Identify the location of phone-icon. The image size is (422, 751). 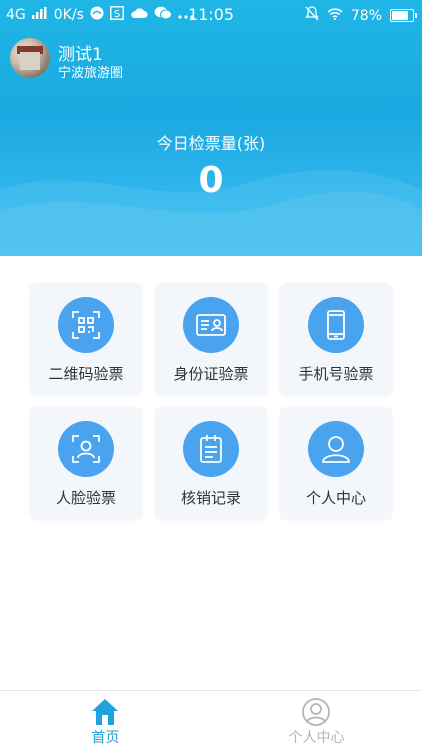
(336, 325).